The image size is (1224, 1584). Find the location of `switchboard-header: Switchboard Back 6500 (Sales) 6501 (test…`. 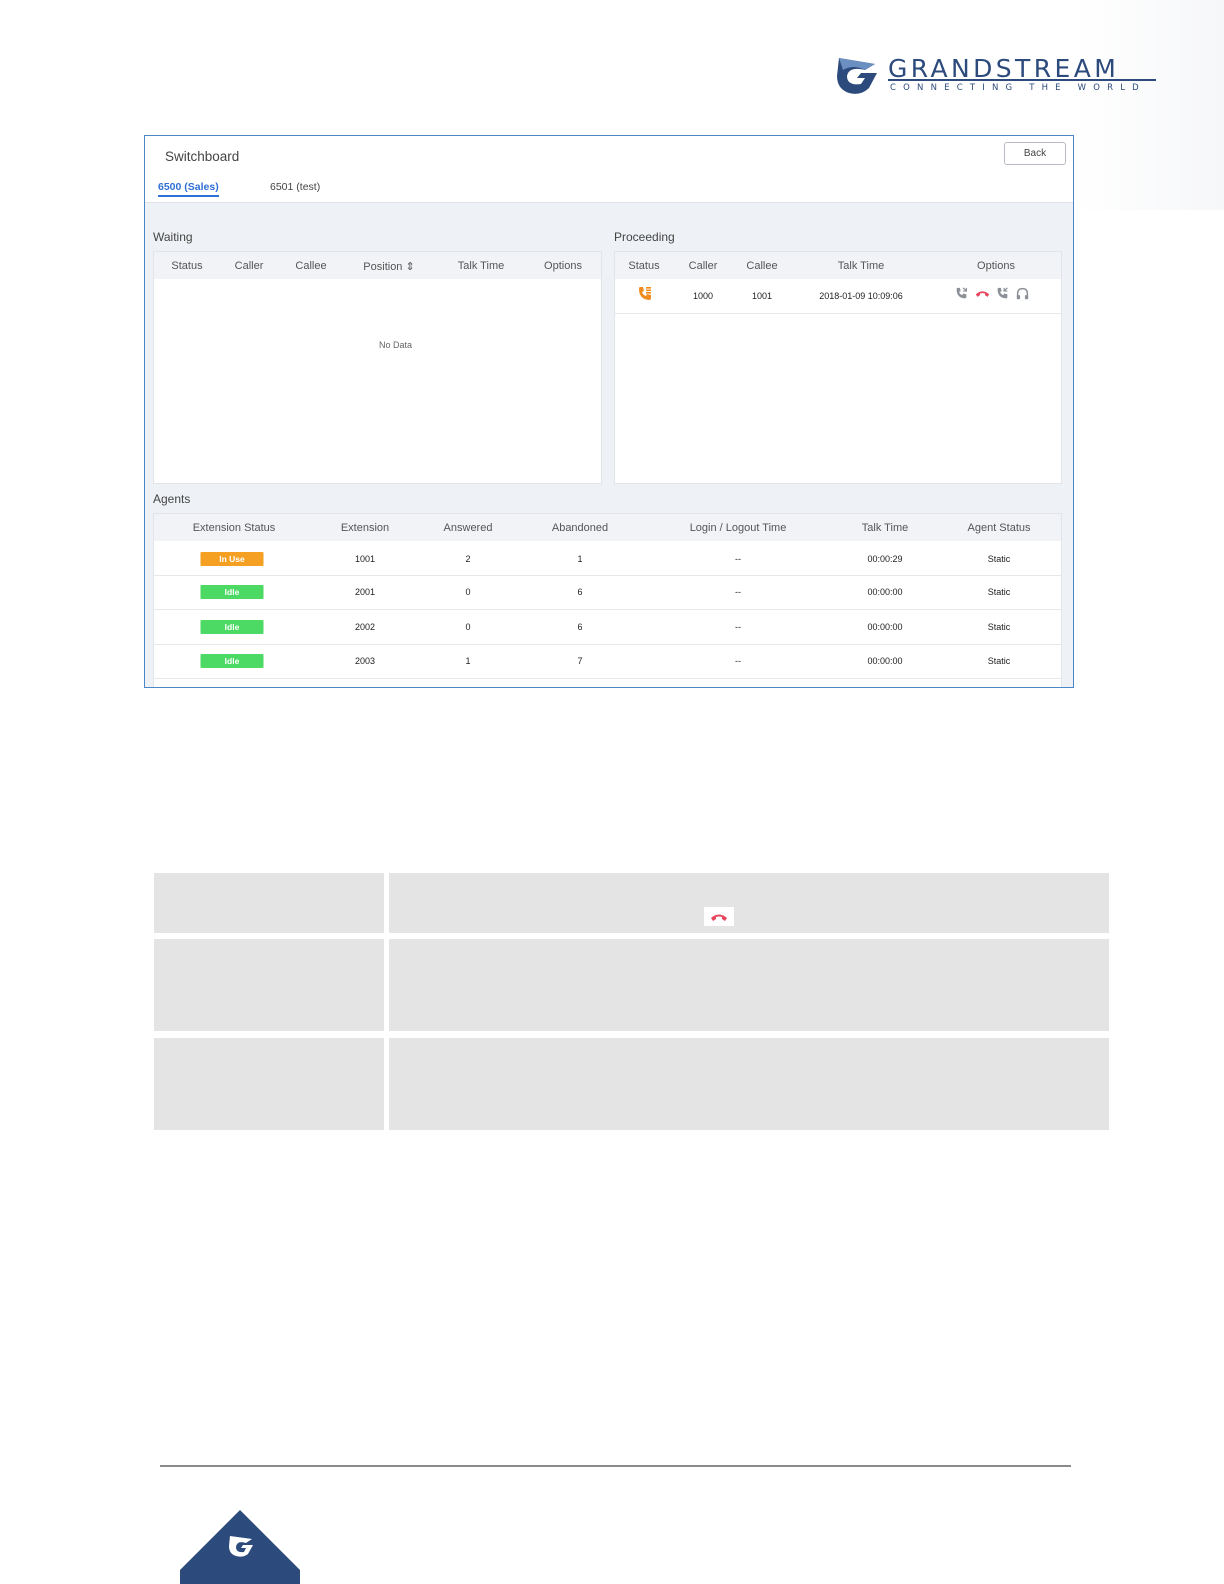

switchboard-header: Switchboard Back 6500 (Sales) 6501 (test… is located at coordinates (609, 169).